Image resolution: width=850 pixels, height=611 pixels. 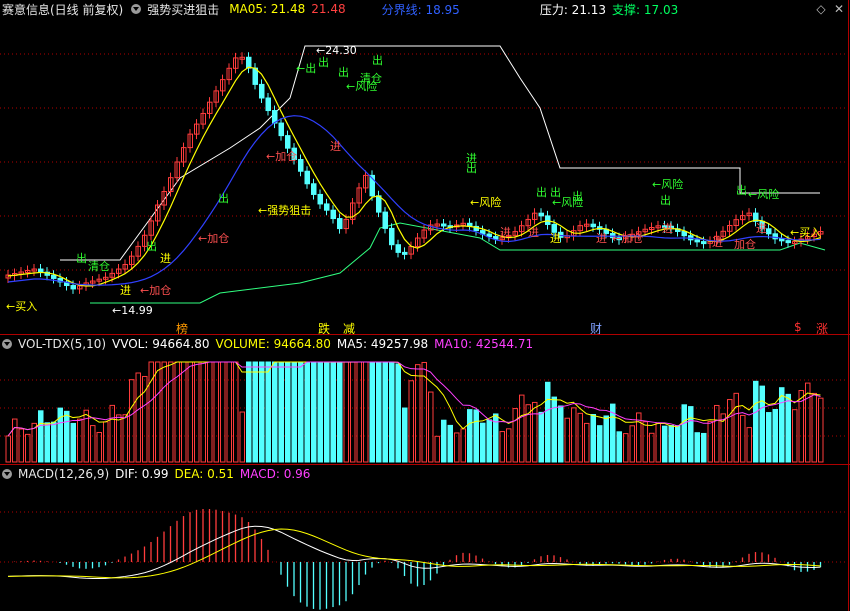 I want to click on chevron-up-icon: ◇, so click(x=821, y=9).